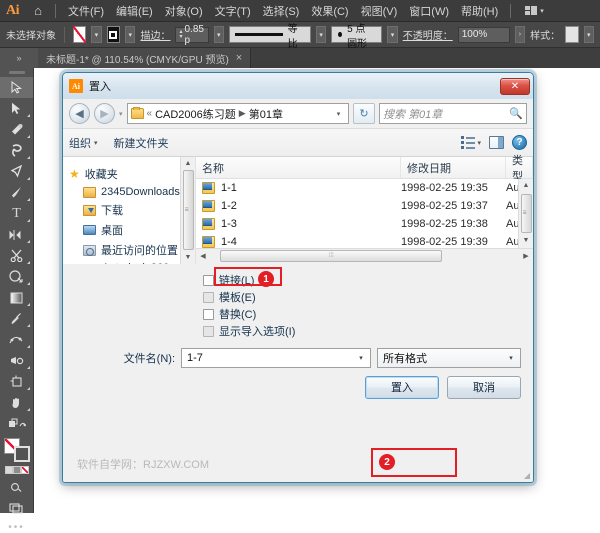 Image resolution: width=600 pixels, height=533 pixels. I want to click on stroke-profile-caret: ▾, so click(321, 34).